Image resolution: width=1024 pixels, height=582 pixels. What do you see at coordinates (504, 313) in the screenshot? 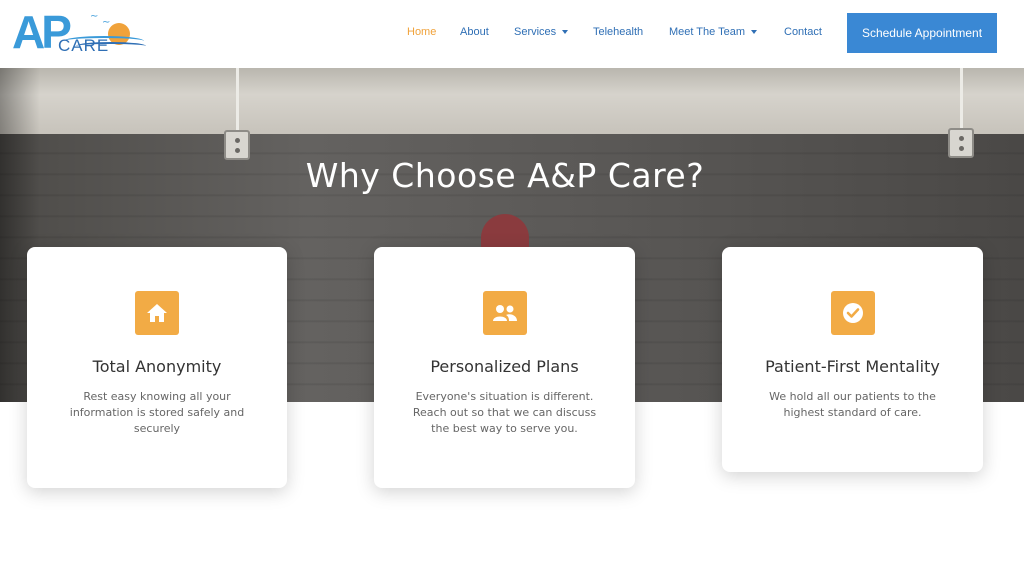
I see `users-icon` at bounding box center [504, 313].